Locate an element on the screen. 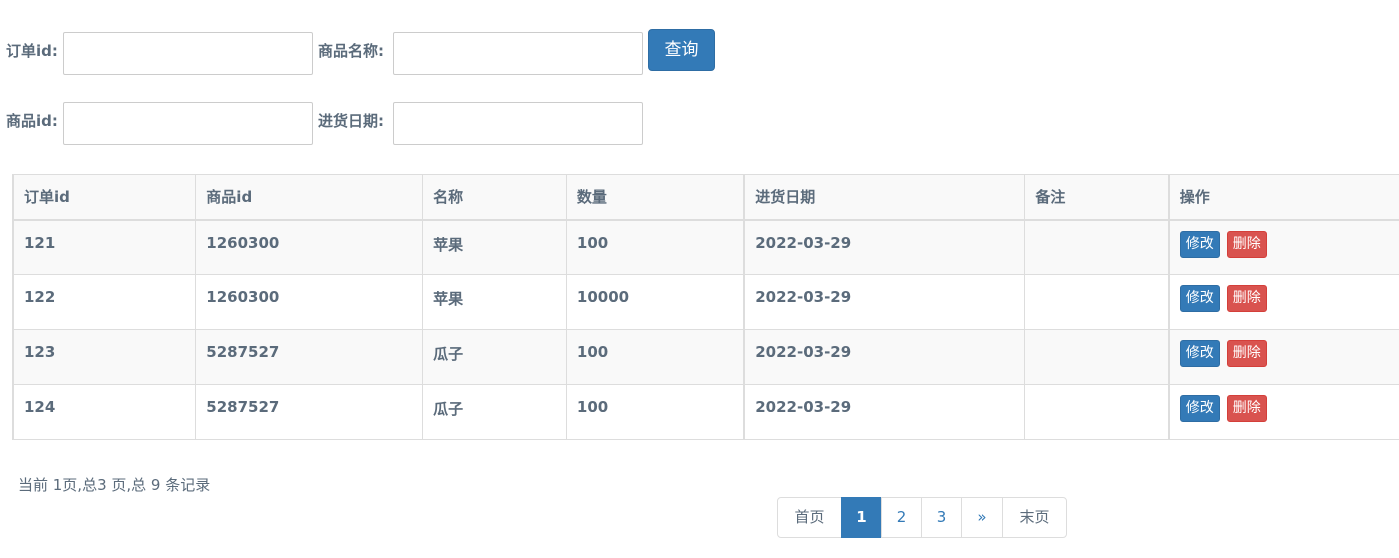  table-row: 124 5287527 瓜子 100 2022-03-29 修改 删除 is located at coordinates (705, 412).